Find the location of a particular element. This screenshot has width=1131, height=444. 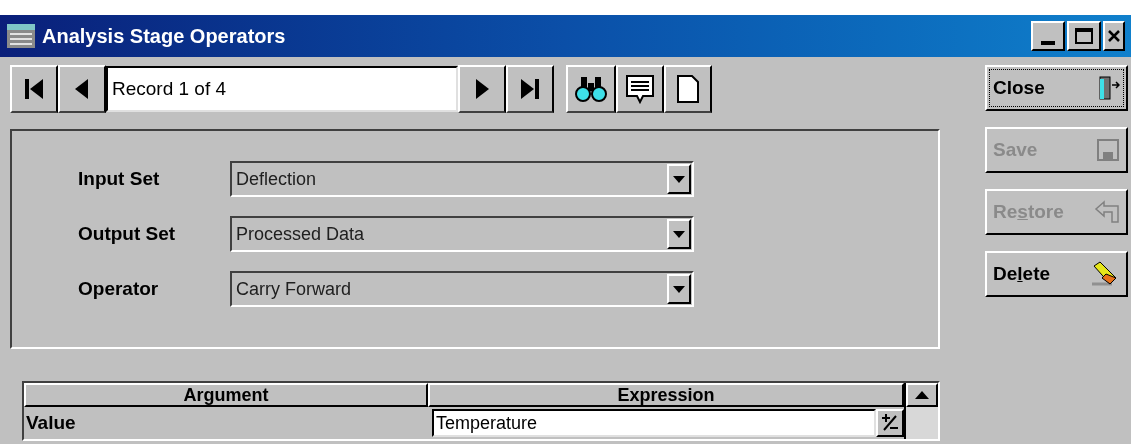

scrollbar is located at coordinates (921, 411).